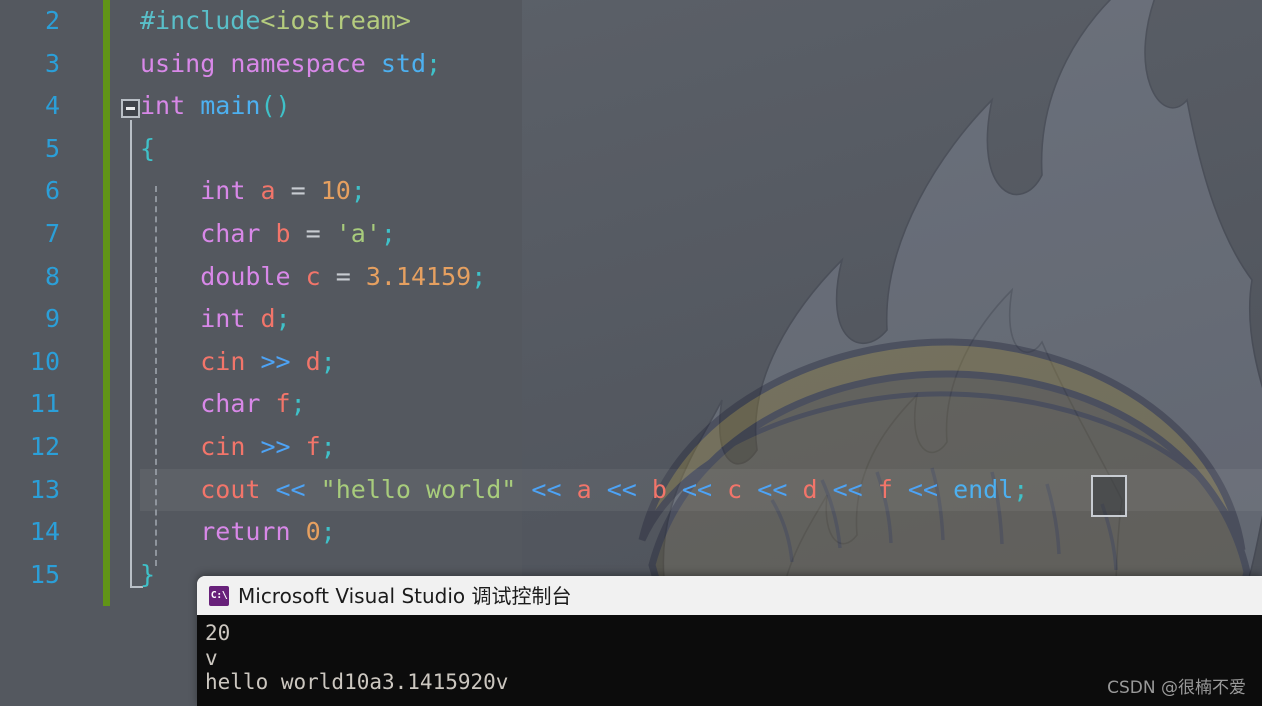  I want to click on csdn-watermark: CSDN @很楠不爱, so click(1176, 688).